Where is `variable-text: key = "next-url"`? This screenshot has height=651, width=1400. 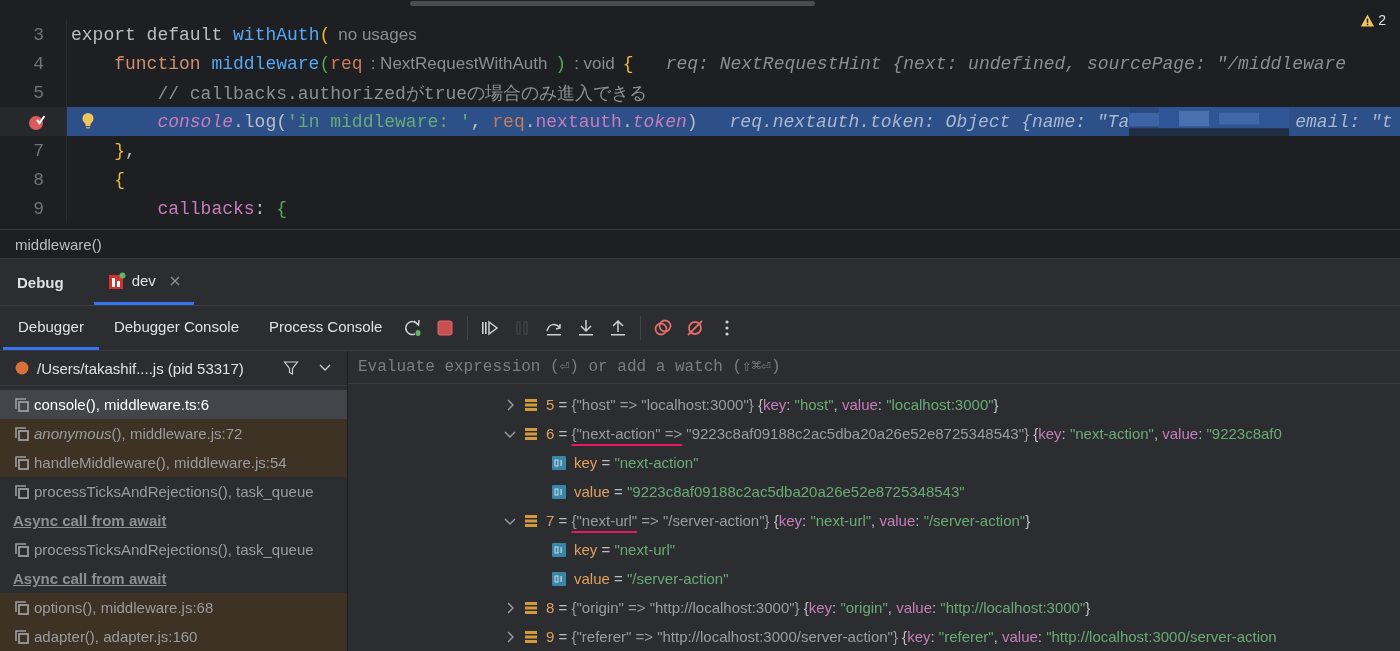
variable-text: key = "next-url" is located at coordinates (625, 549).